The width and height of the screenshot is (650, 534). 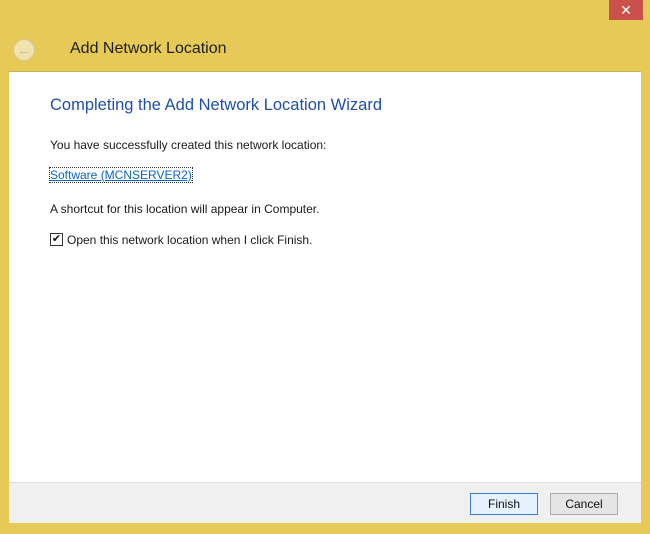 I want to click on close-icon: ✕, so click(x=626, y=9).